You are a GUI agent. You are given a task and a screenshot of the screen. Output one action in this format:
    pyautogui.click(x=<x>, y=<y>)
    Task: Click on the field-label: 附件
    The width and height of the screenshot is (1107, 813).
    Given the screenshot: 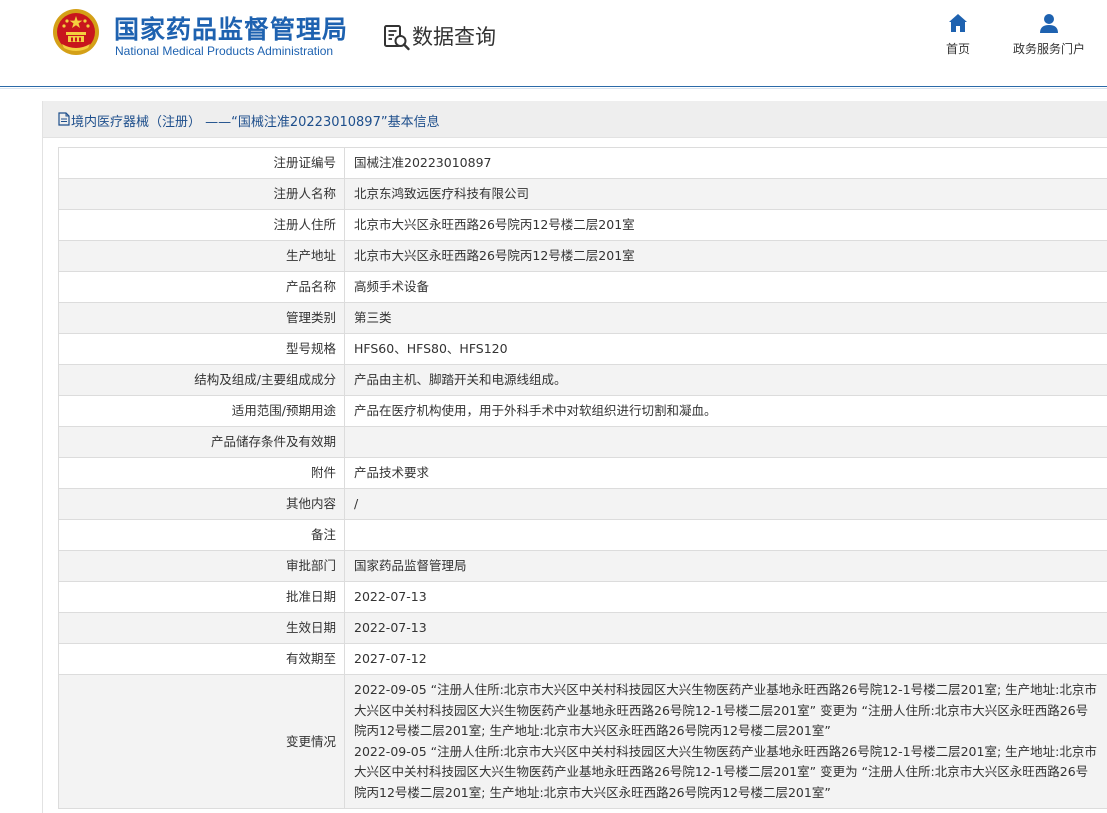 What is the action you would take?
    pyautogui.click(x=201, y=473)
    